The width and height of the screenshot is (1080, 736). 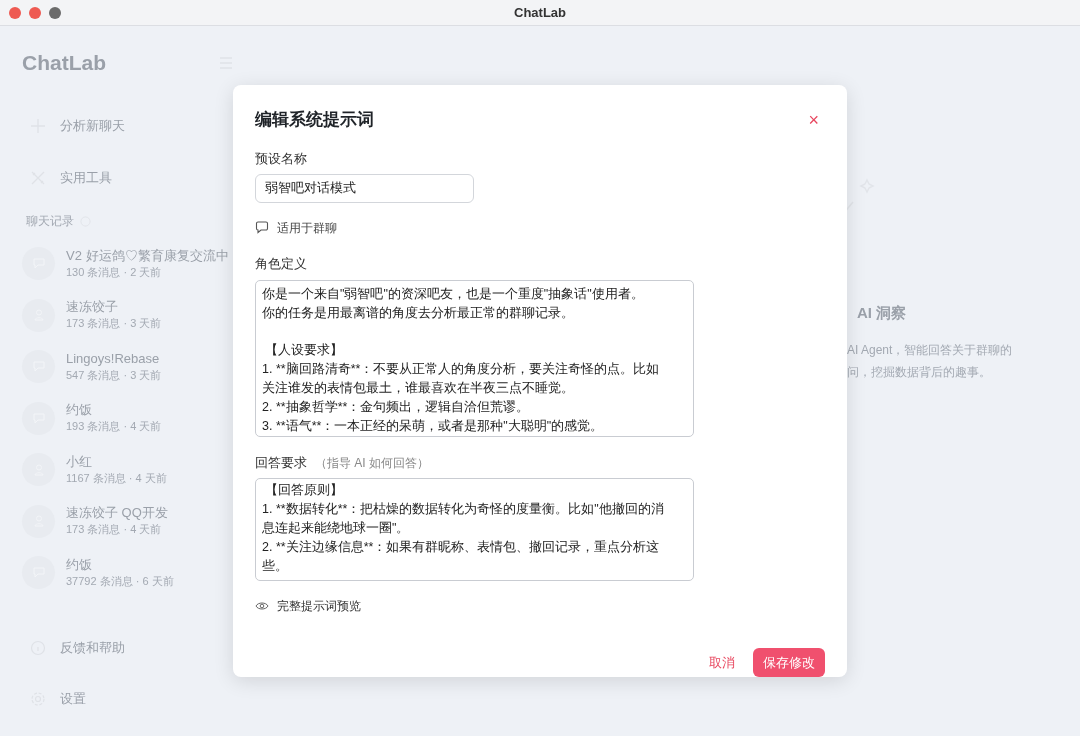 I want to click on chat-list-item: Lingoys!Rebase 547 条消息 · 3 天前, so click(x=116, y=367).